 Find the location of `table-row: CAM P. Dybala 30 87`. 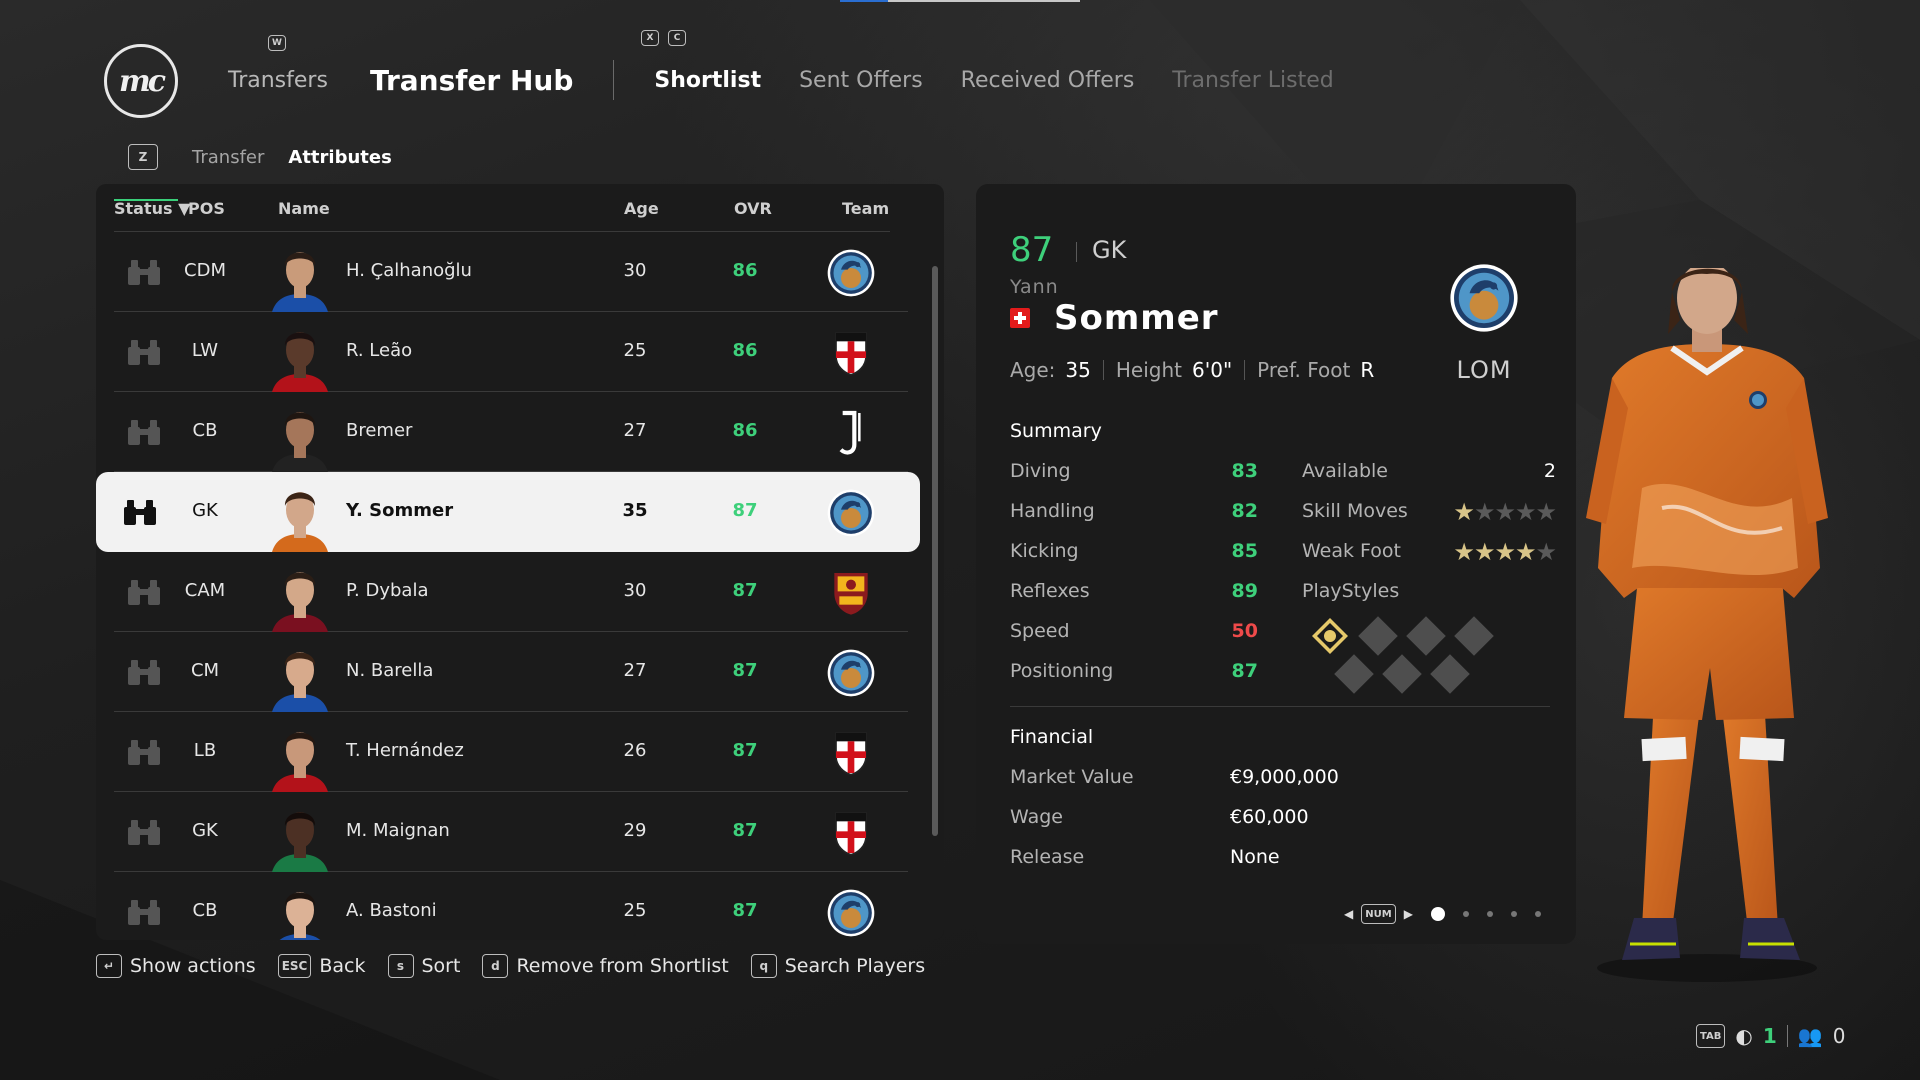

table-row: CAM P. Dybala 30 87 is located at coordinates (511, 592).